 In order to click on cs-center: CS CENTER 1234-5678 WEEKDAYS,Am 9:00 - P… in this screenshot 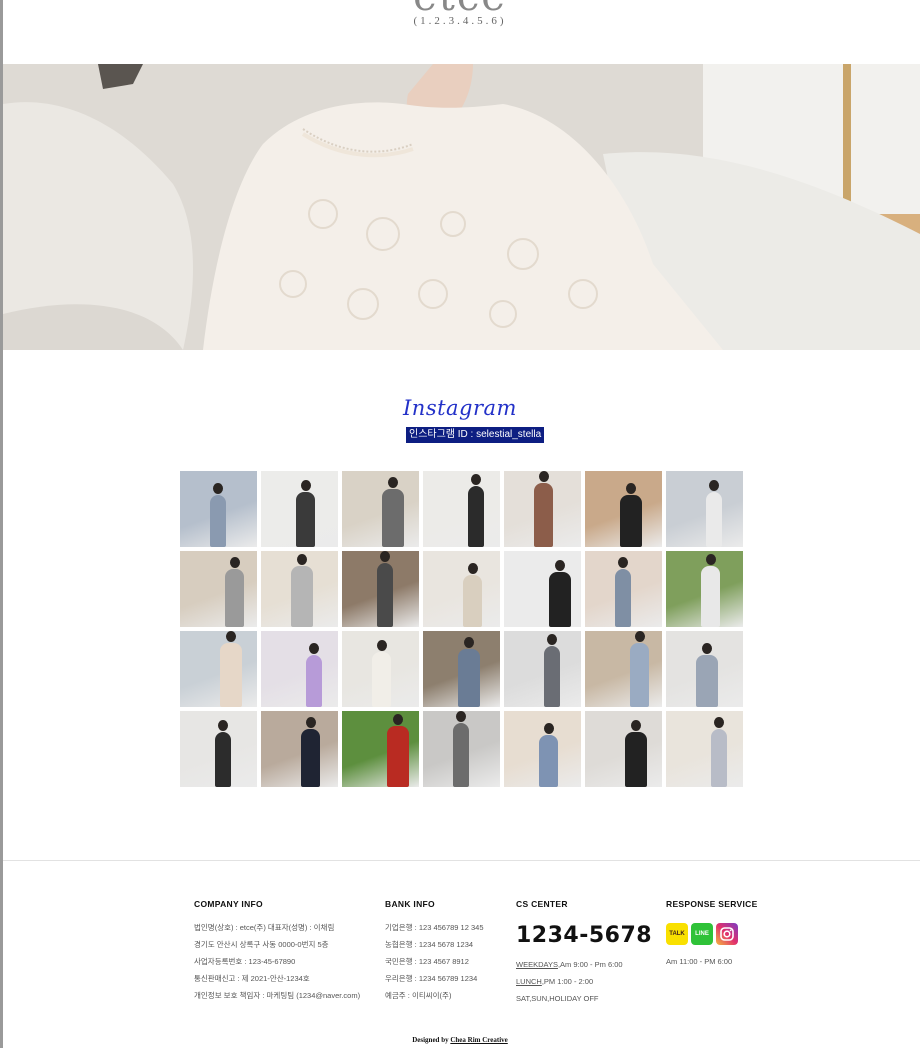, I will do `click(584, 955)`.